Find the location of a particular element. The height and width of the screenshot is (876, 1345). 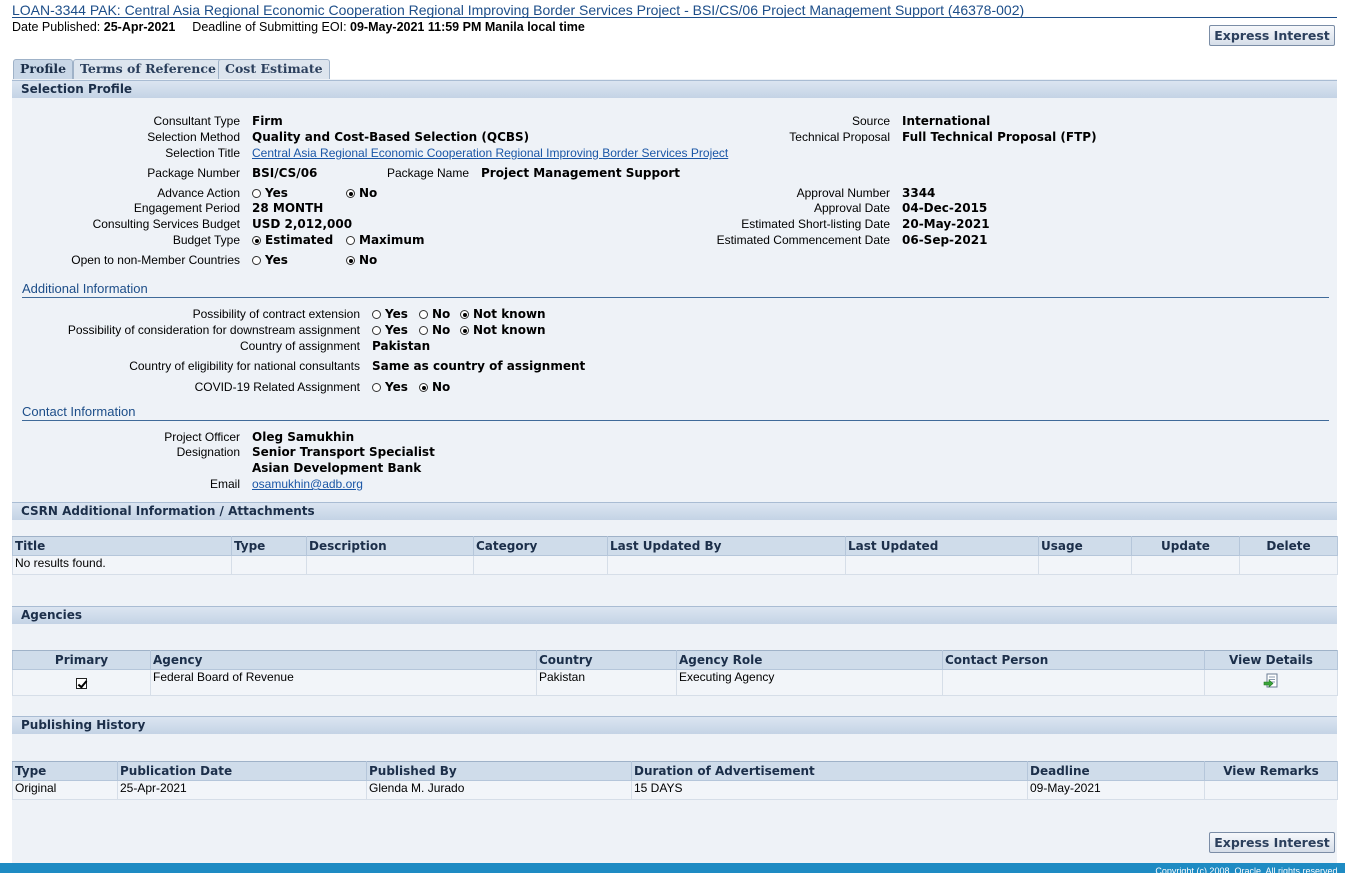

col-country: Country is located at coordinates (606, 660).